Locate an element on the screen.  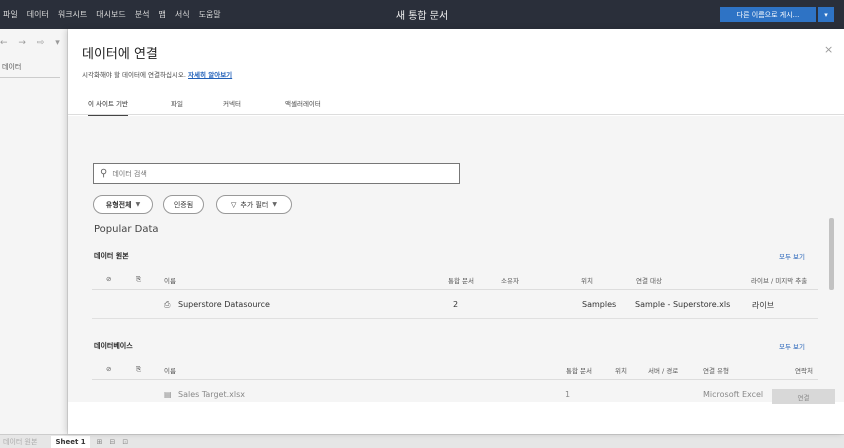
datasource-location: Samples is located at coordinates (599, 304).